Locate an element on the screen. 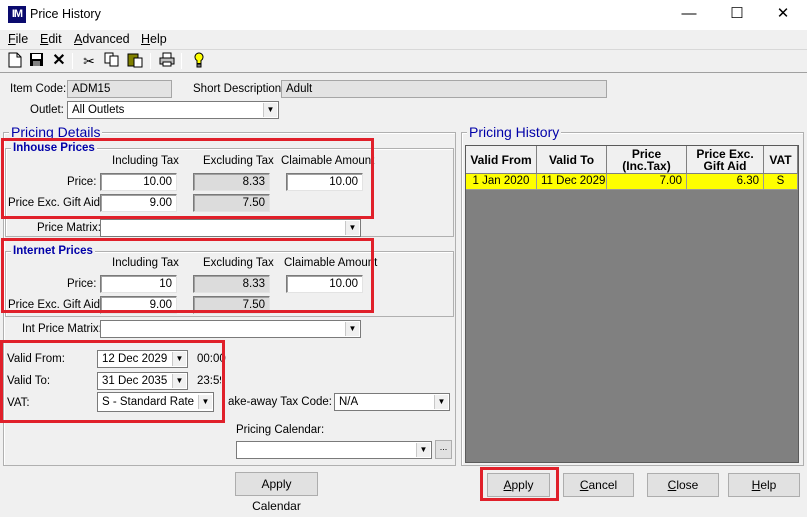 The width and height of the screenshot is (807, 517). cancel-button: Cancel is located at coordinates (598, 485).